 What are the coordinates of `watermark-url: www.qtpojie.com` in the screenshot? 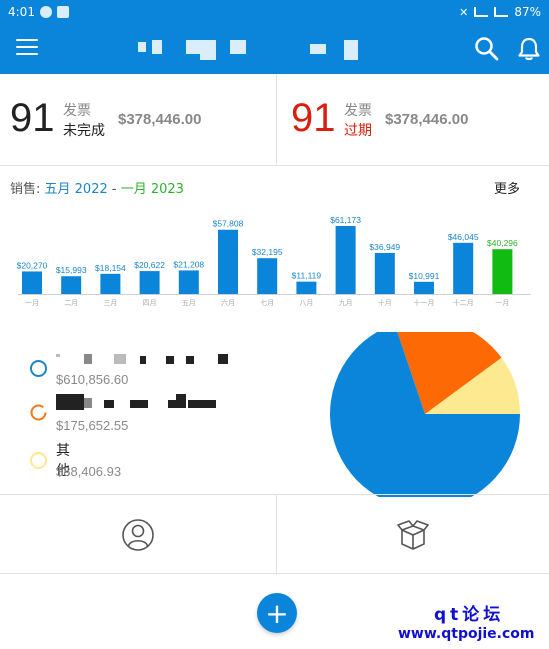 It's located at (466, 634).